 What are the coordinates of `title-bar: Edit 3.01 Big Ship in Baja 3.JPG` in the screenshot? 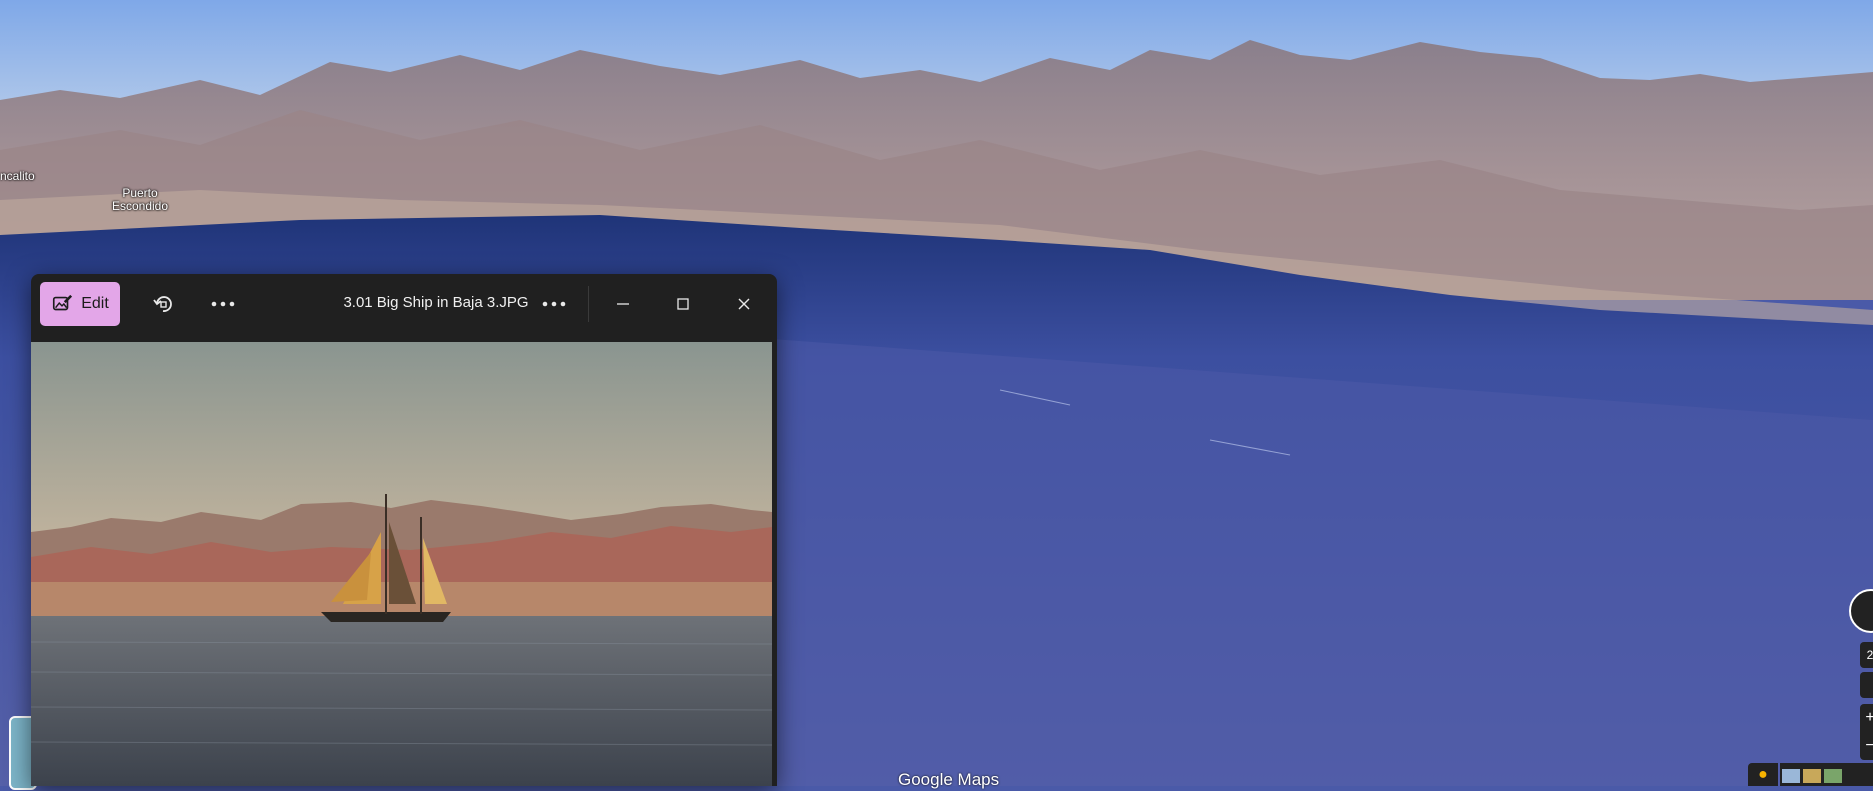 It's located at (404, 308).